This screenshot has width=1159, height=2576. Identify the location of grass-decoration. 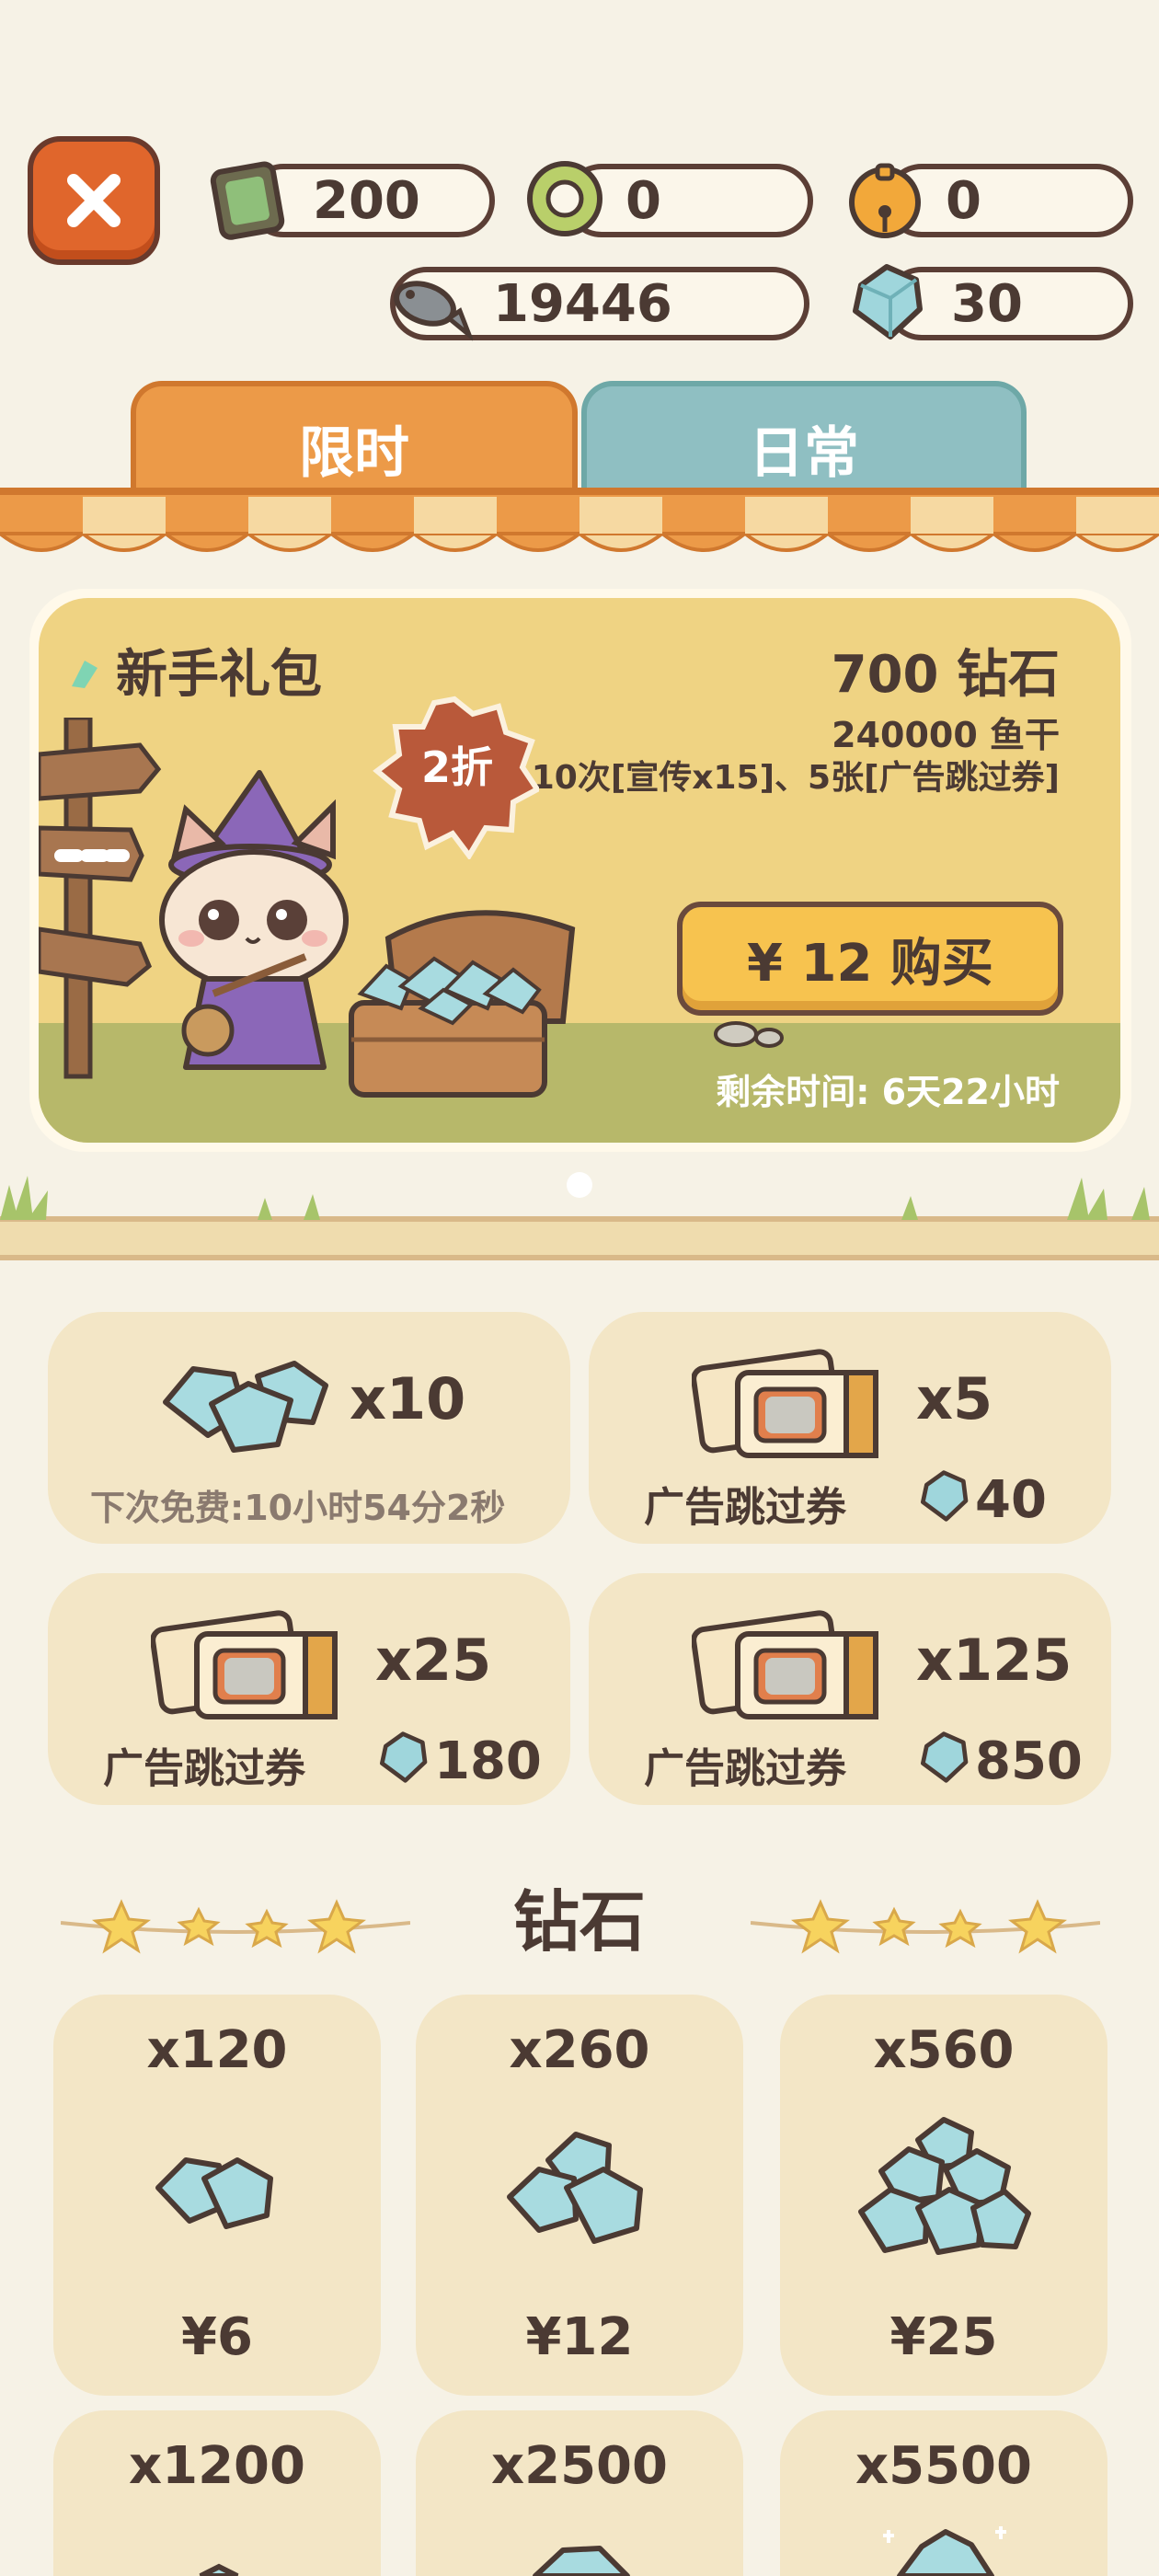
(575, 1198).